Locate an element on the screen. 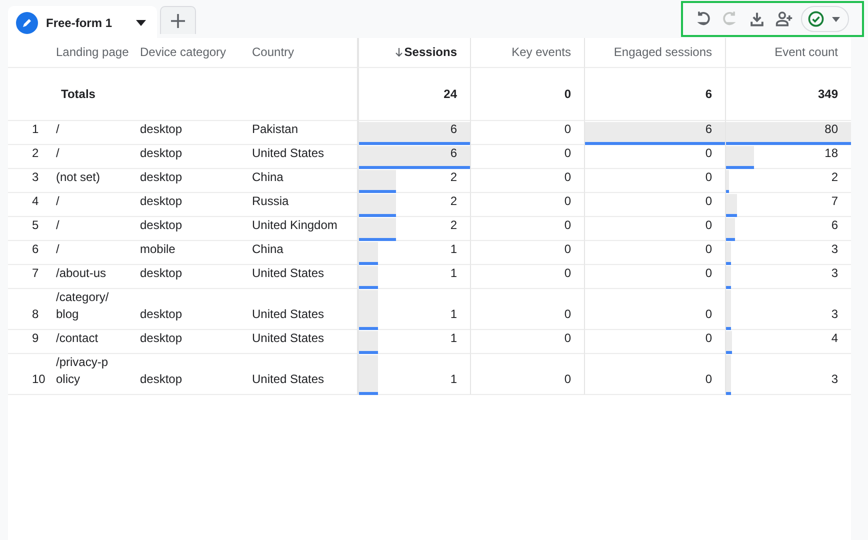 This screenshot has width=868, height=540. total-value: 24 is located at coordinates (450, 94).